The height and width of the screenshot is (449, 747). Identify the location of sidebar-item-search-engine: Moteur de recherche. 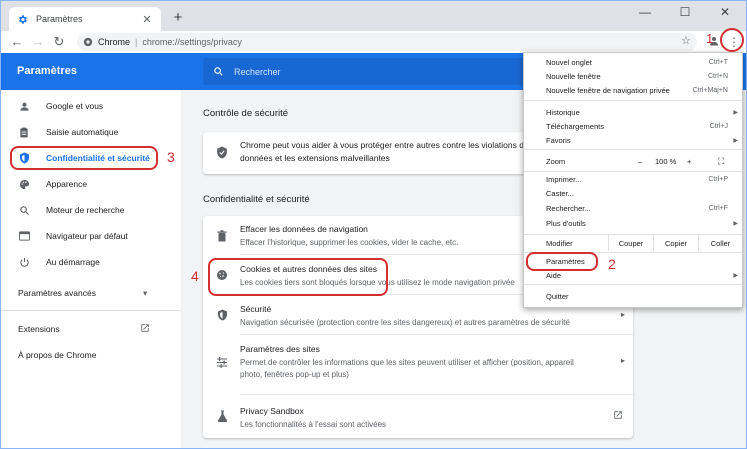
(91, 210).